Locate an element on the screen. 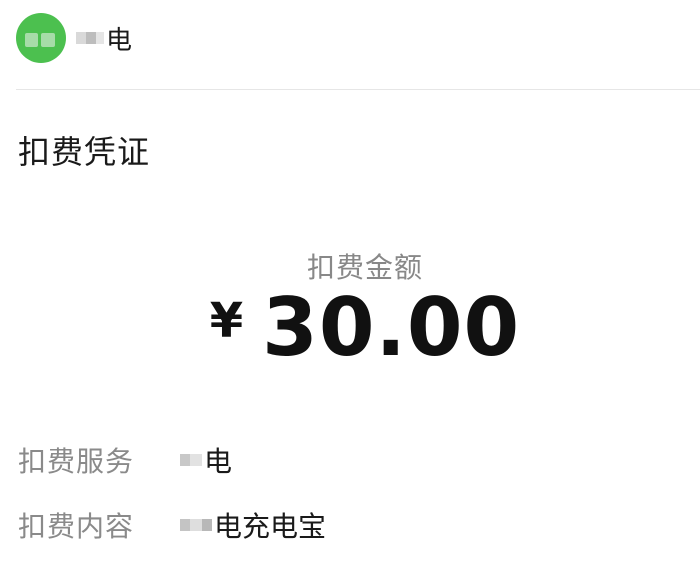 The height and width of the screenshot is (568, 700). detail-value-text: 电充电宝 is located at coordinates (270, 526).